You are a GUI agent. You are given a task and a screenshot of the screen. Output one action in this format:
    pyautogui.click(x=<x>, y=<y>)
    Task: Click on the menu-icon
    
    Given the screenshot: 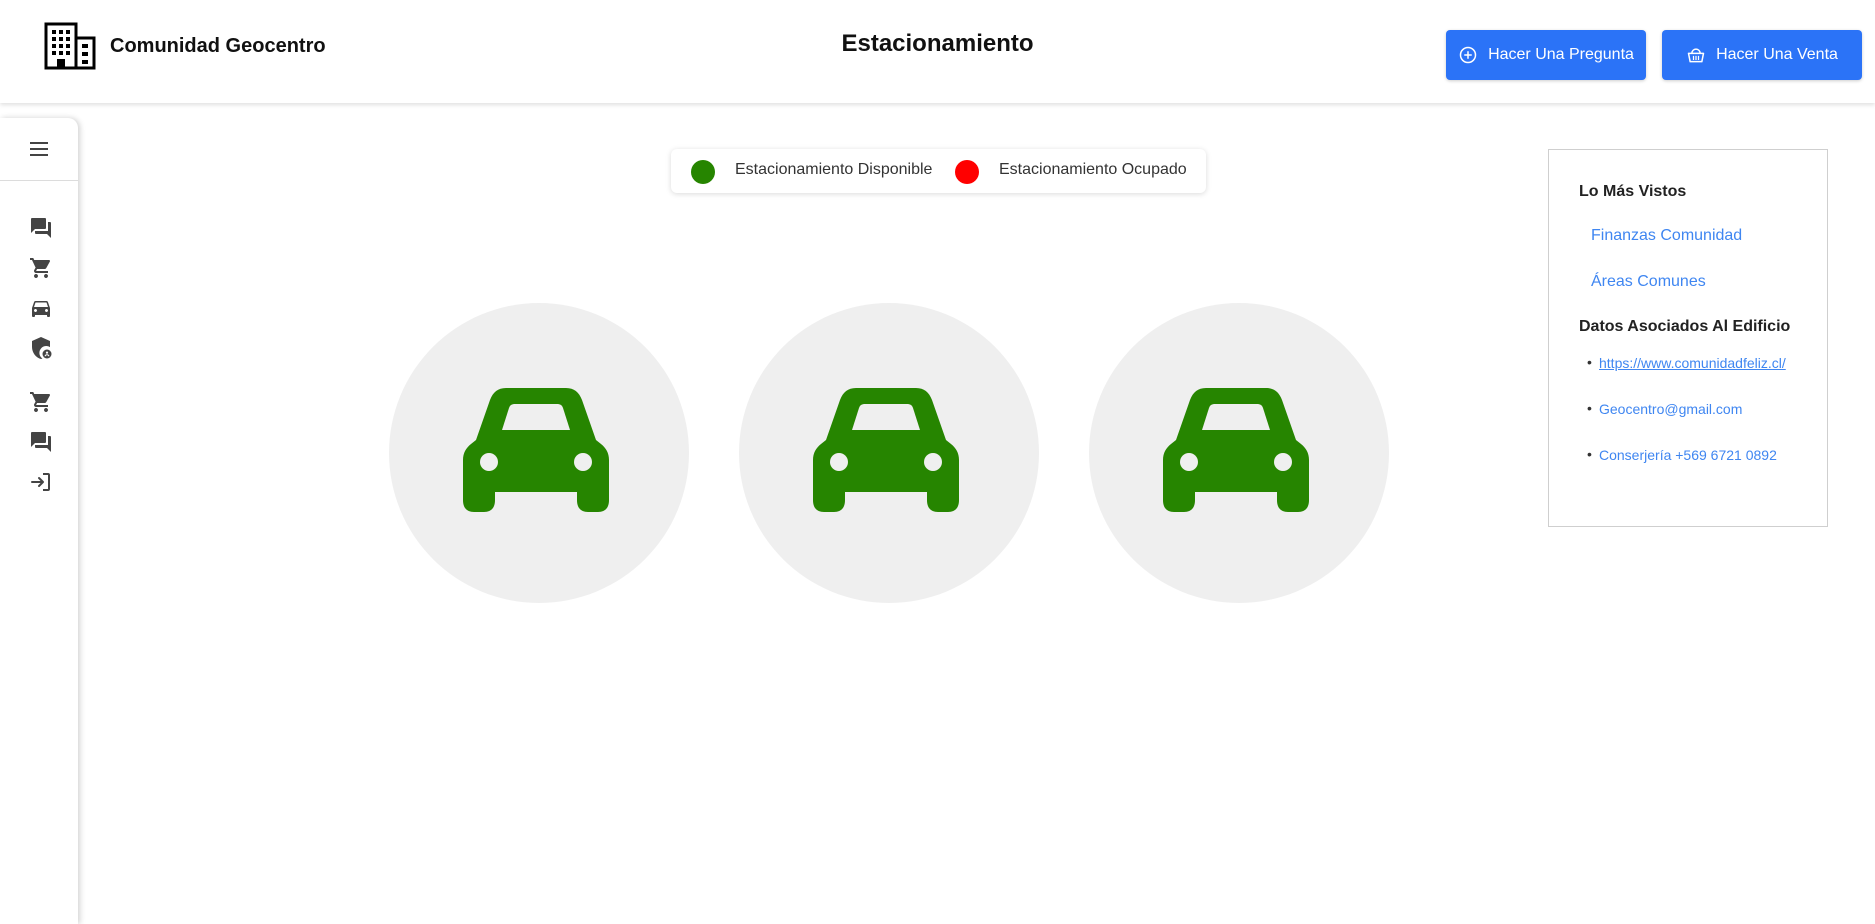 What is the action you would take?
    pyautogui.click(x=39, y=149)
    